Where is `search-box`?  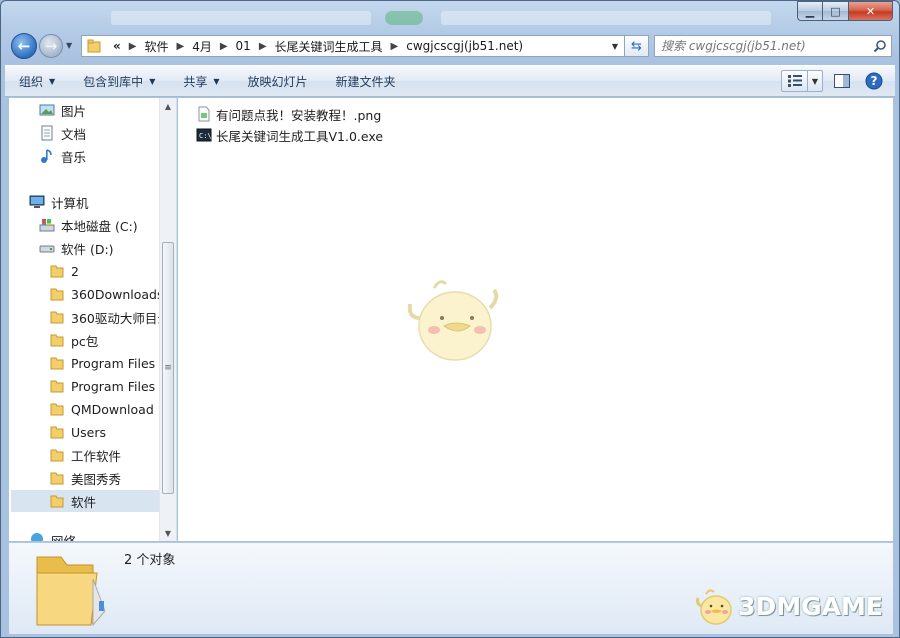 search-box is located at coordinates (773, 46).